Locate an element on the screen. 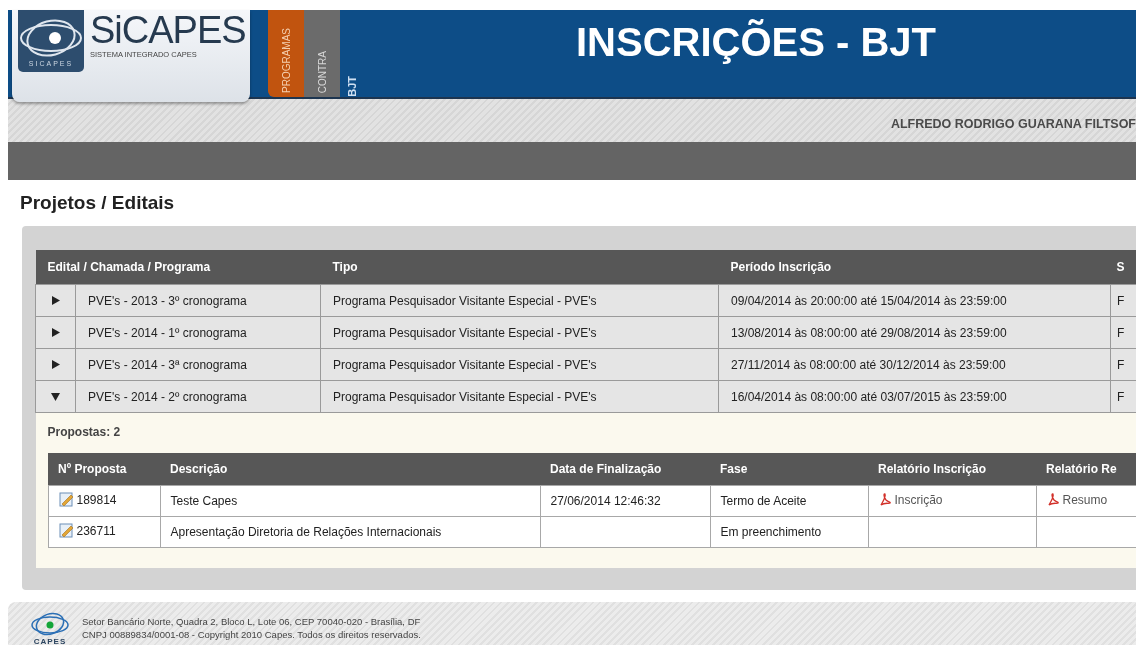  table-cell: 27/11/2014 às 08:00:00 até 30/12/2014 às 23:59:00 is located at coordinates (914, 364).